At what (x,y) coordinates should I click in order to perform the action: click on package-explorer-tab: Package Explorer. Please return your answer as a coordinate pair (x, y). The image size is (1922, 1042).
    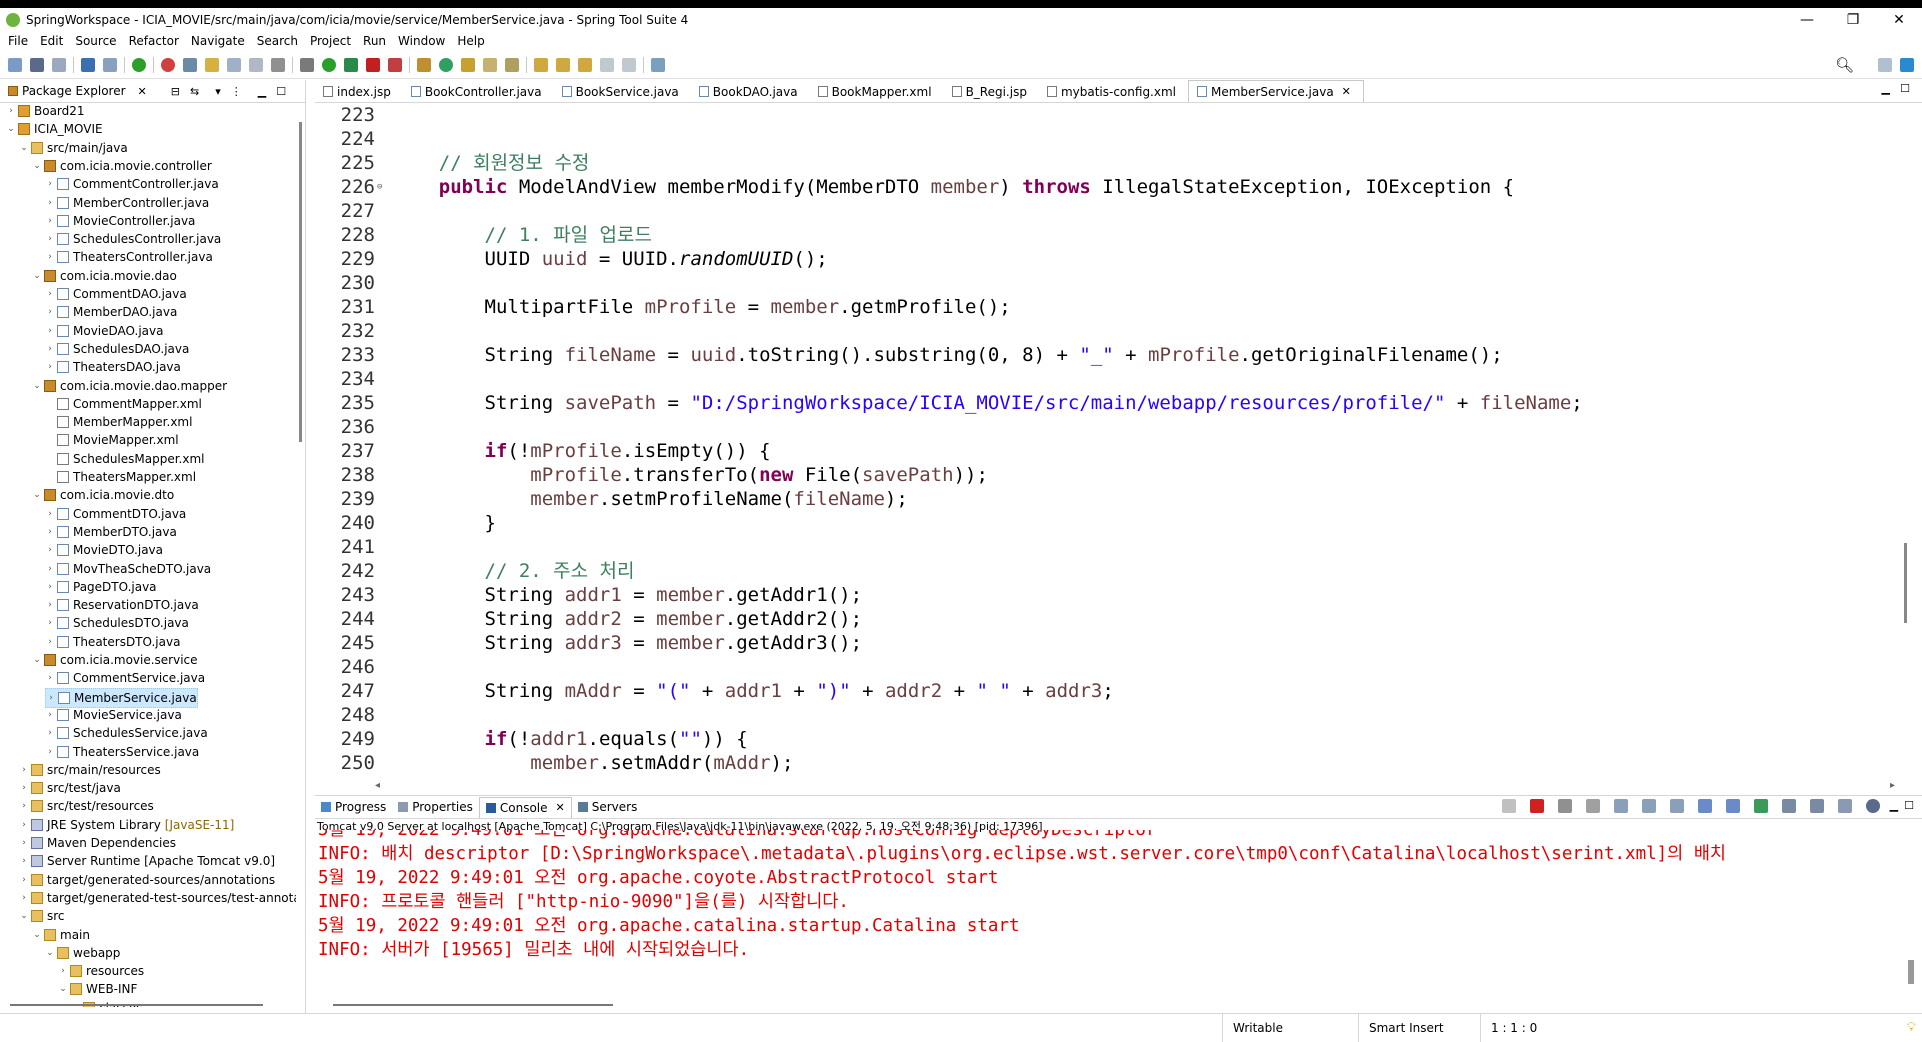
    Looking at the image, I should click on (74, 91).